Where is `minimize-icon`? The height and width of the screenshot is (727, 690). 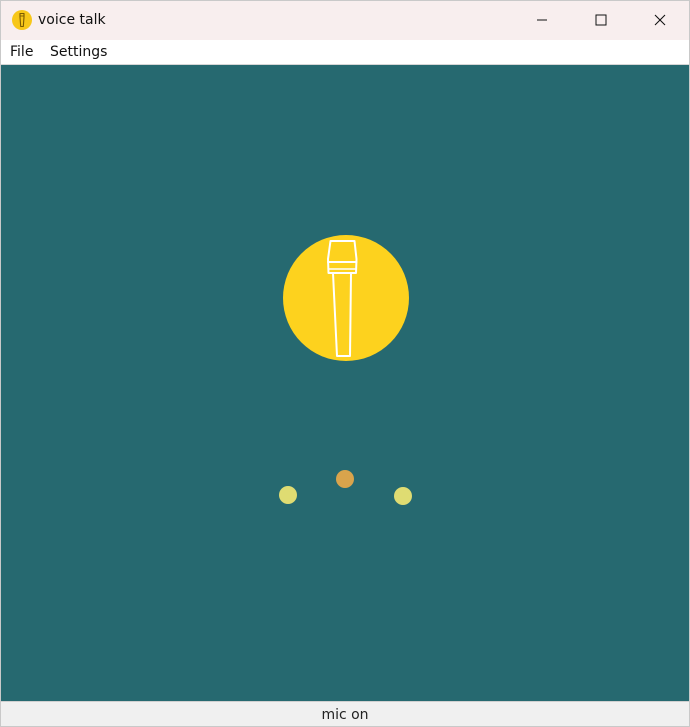 minimize-icon is located at coordinates (542, 20).